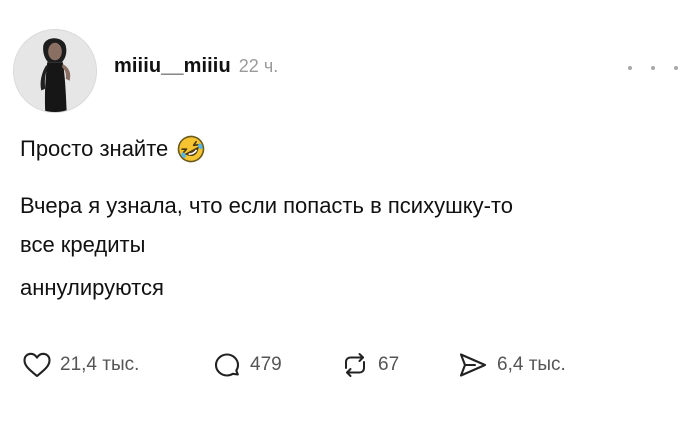 Image resolution: width=700 pixels, height=428 pixels. What do you see at coordinates (92, 287) in the screenshot?
I see `post-text-line-4: аннулируются` at bounding box center [92, 287].